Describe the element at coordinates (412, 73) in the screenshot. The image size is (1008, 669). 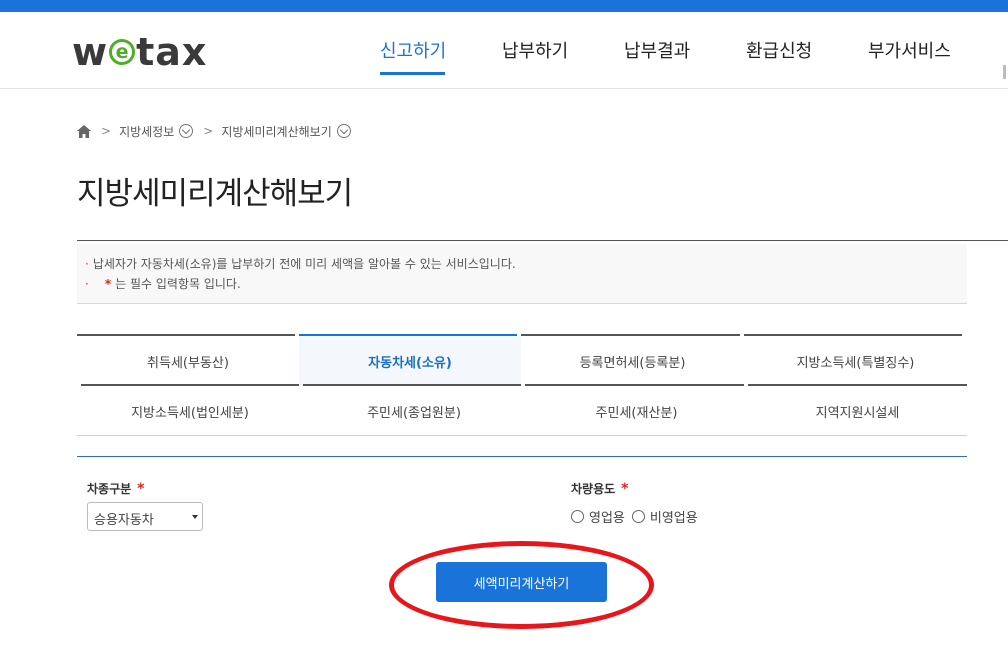
I see `nav-active-indicator` at that location.